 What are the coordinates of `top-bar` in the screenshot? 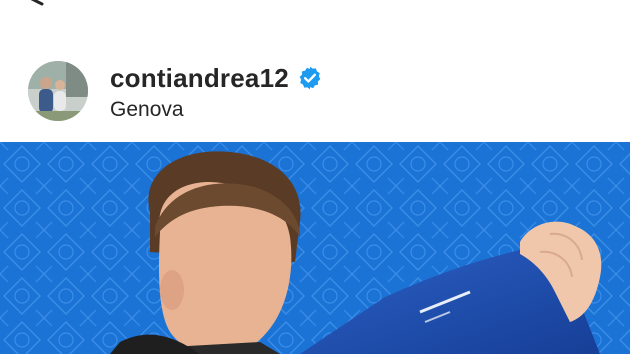 It's located at (315, 20).